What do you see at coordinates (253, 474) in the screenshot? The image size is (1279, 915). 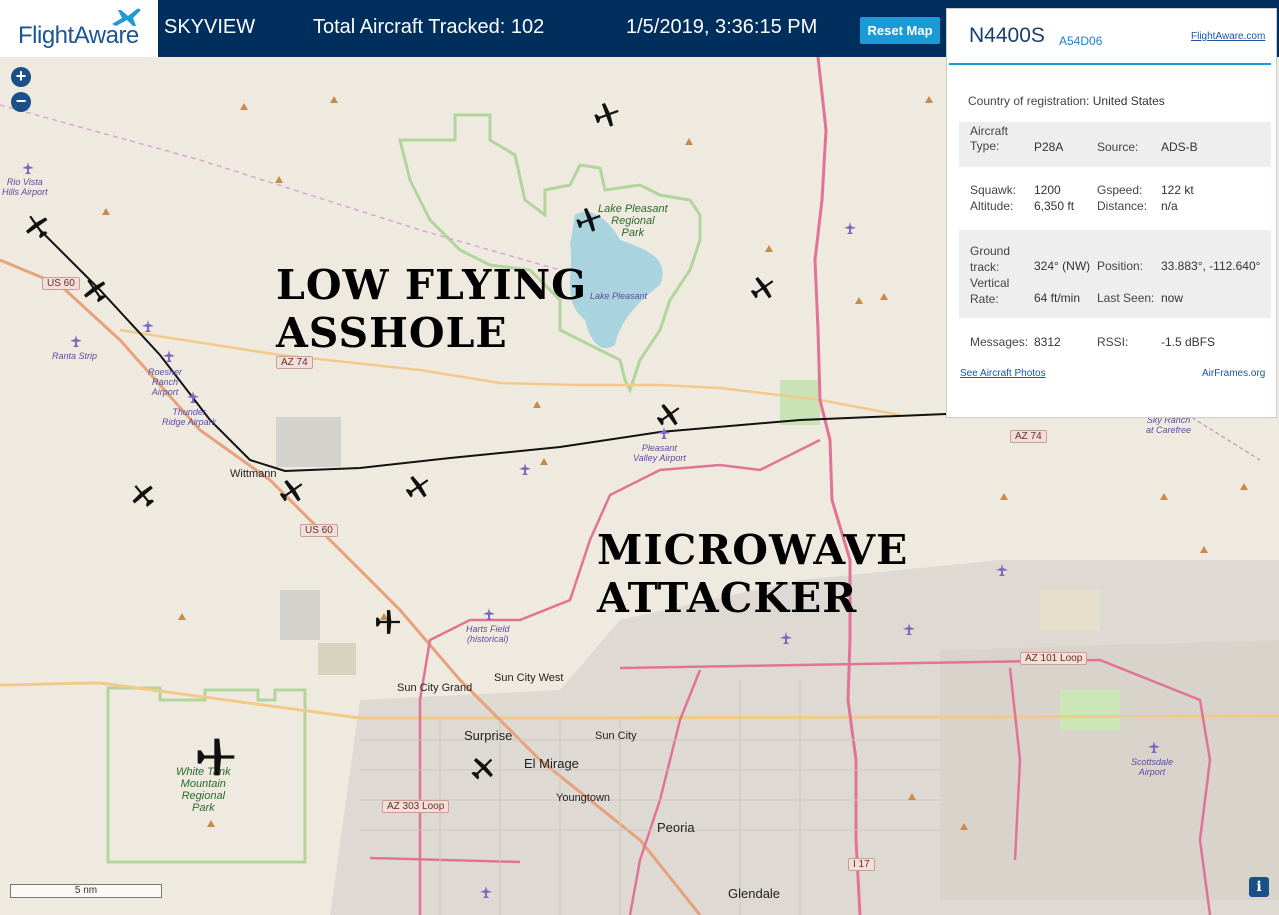 I see `wittmann-label: Wittmann` at bounding box center [253, 474].